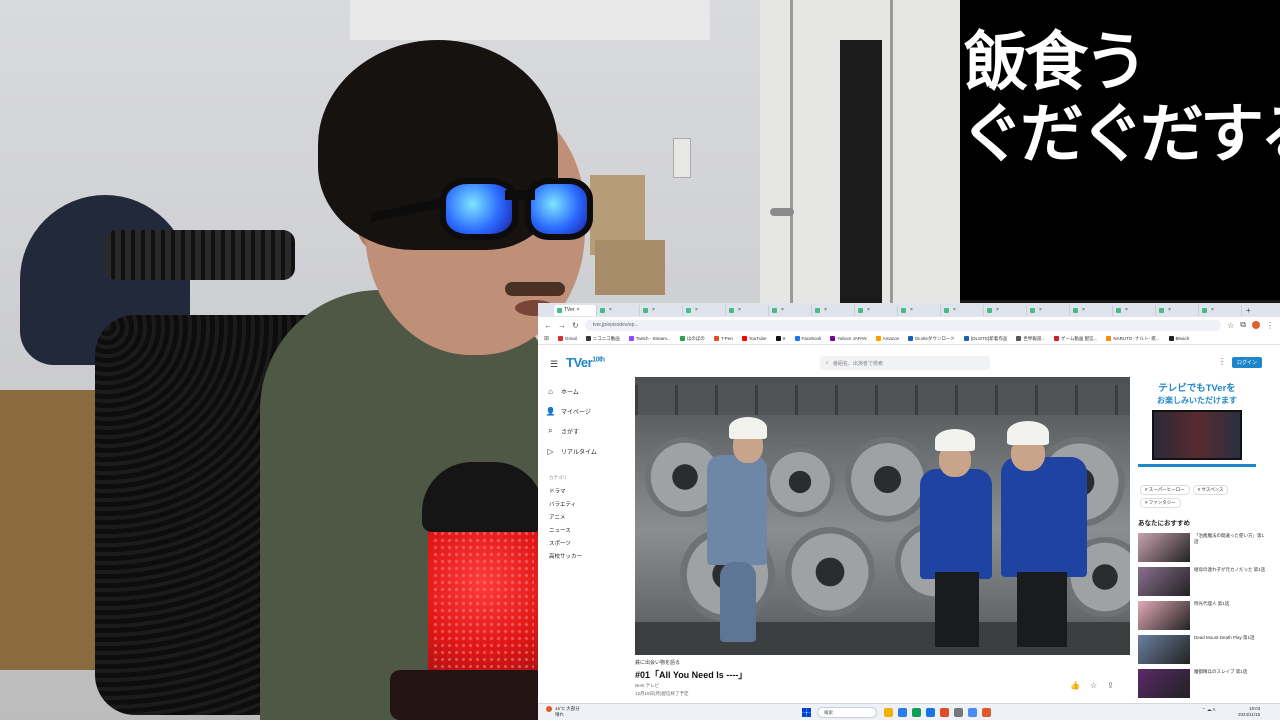  I want to click on browser-menu-icon: ⋮, so click(1270, 325).